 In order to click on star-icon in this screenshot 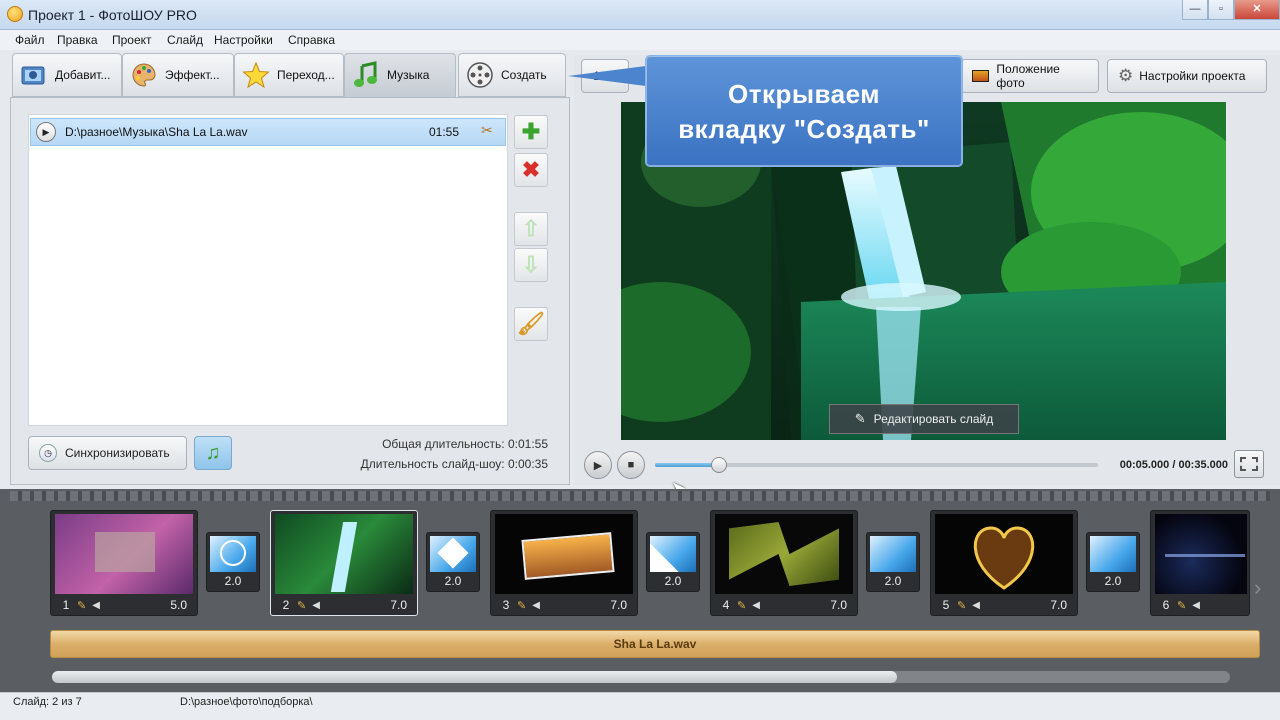, I will do `click(256, 75)`.